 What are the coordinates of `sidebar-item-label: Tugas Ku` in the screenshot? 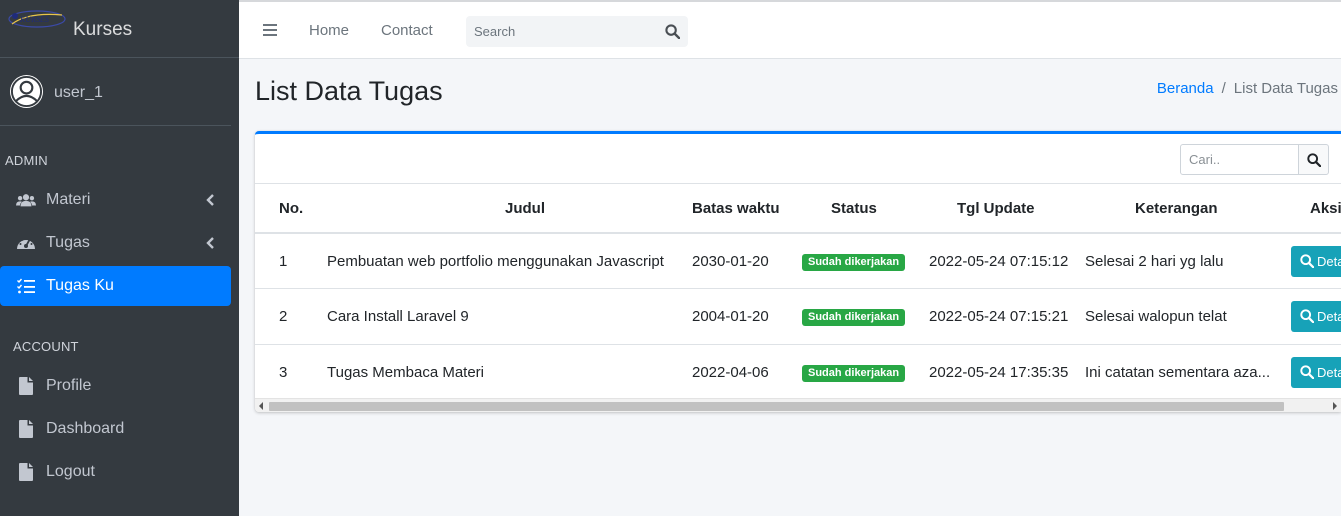 It's located at (80, 285).